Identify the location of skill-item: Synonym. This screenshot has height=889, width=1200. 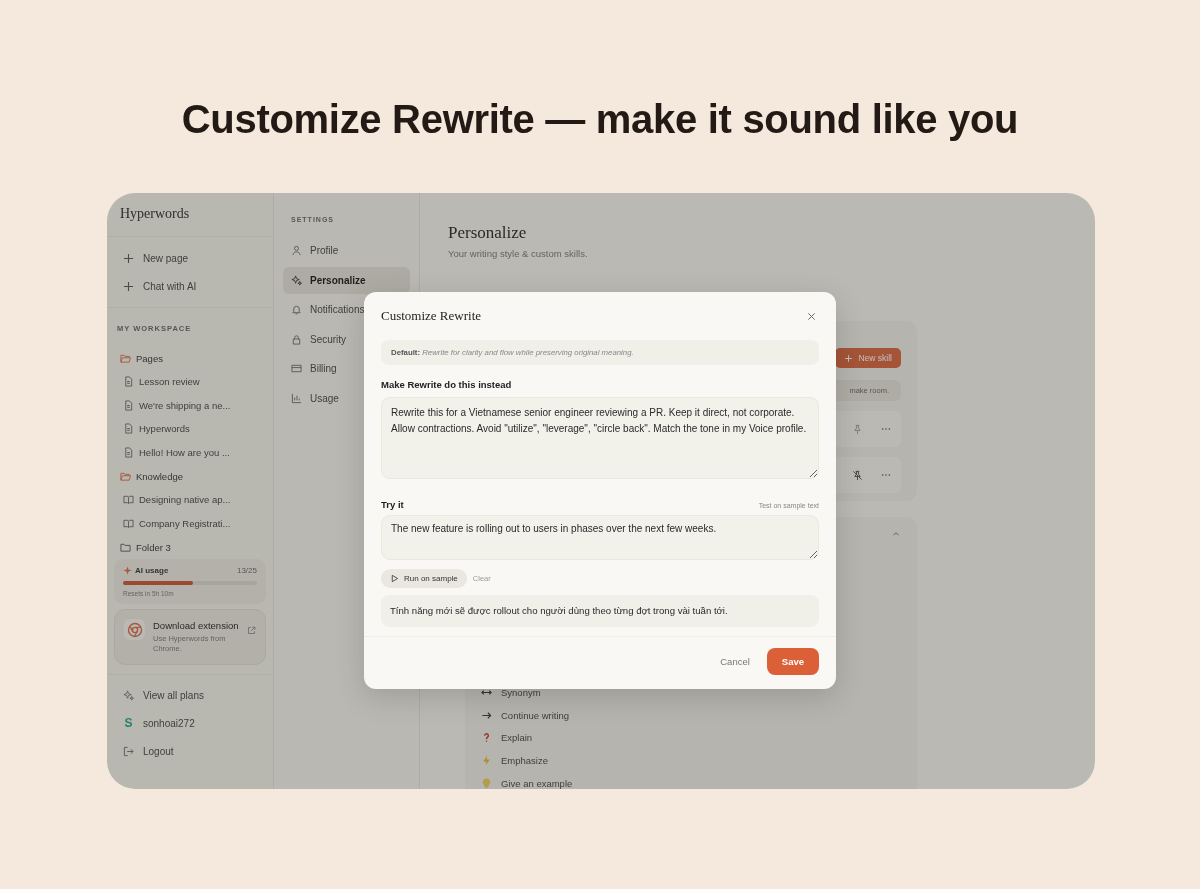
(691, 692).